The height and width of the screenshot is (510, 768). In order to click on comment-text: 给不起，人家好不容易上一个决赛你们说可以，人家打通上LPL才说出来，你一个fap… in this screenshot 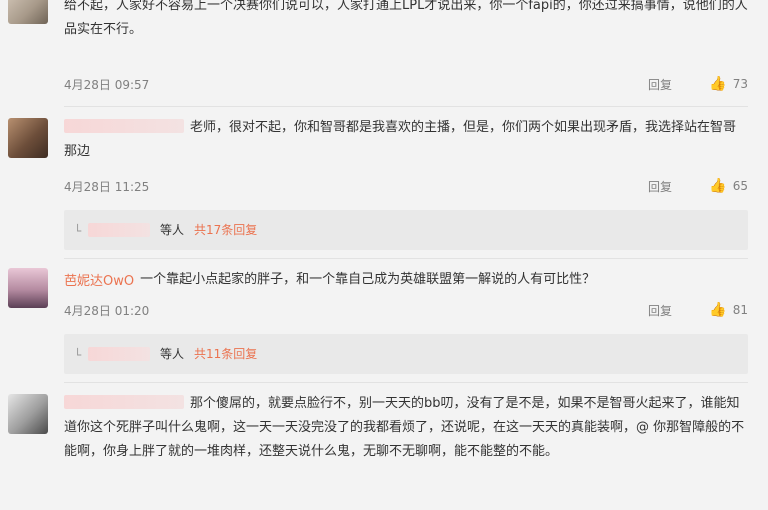, I will do `click(406, 18)`.